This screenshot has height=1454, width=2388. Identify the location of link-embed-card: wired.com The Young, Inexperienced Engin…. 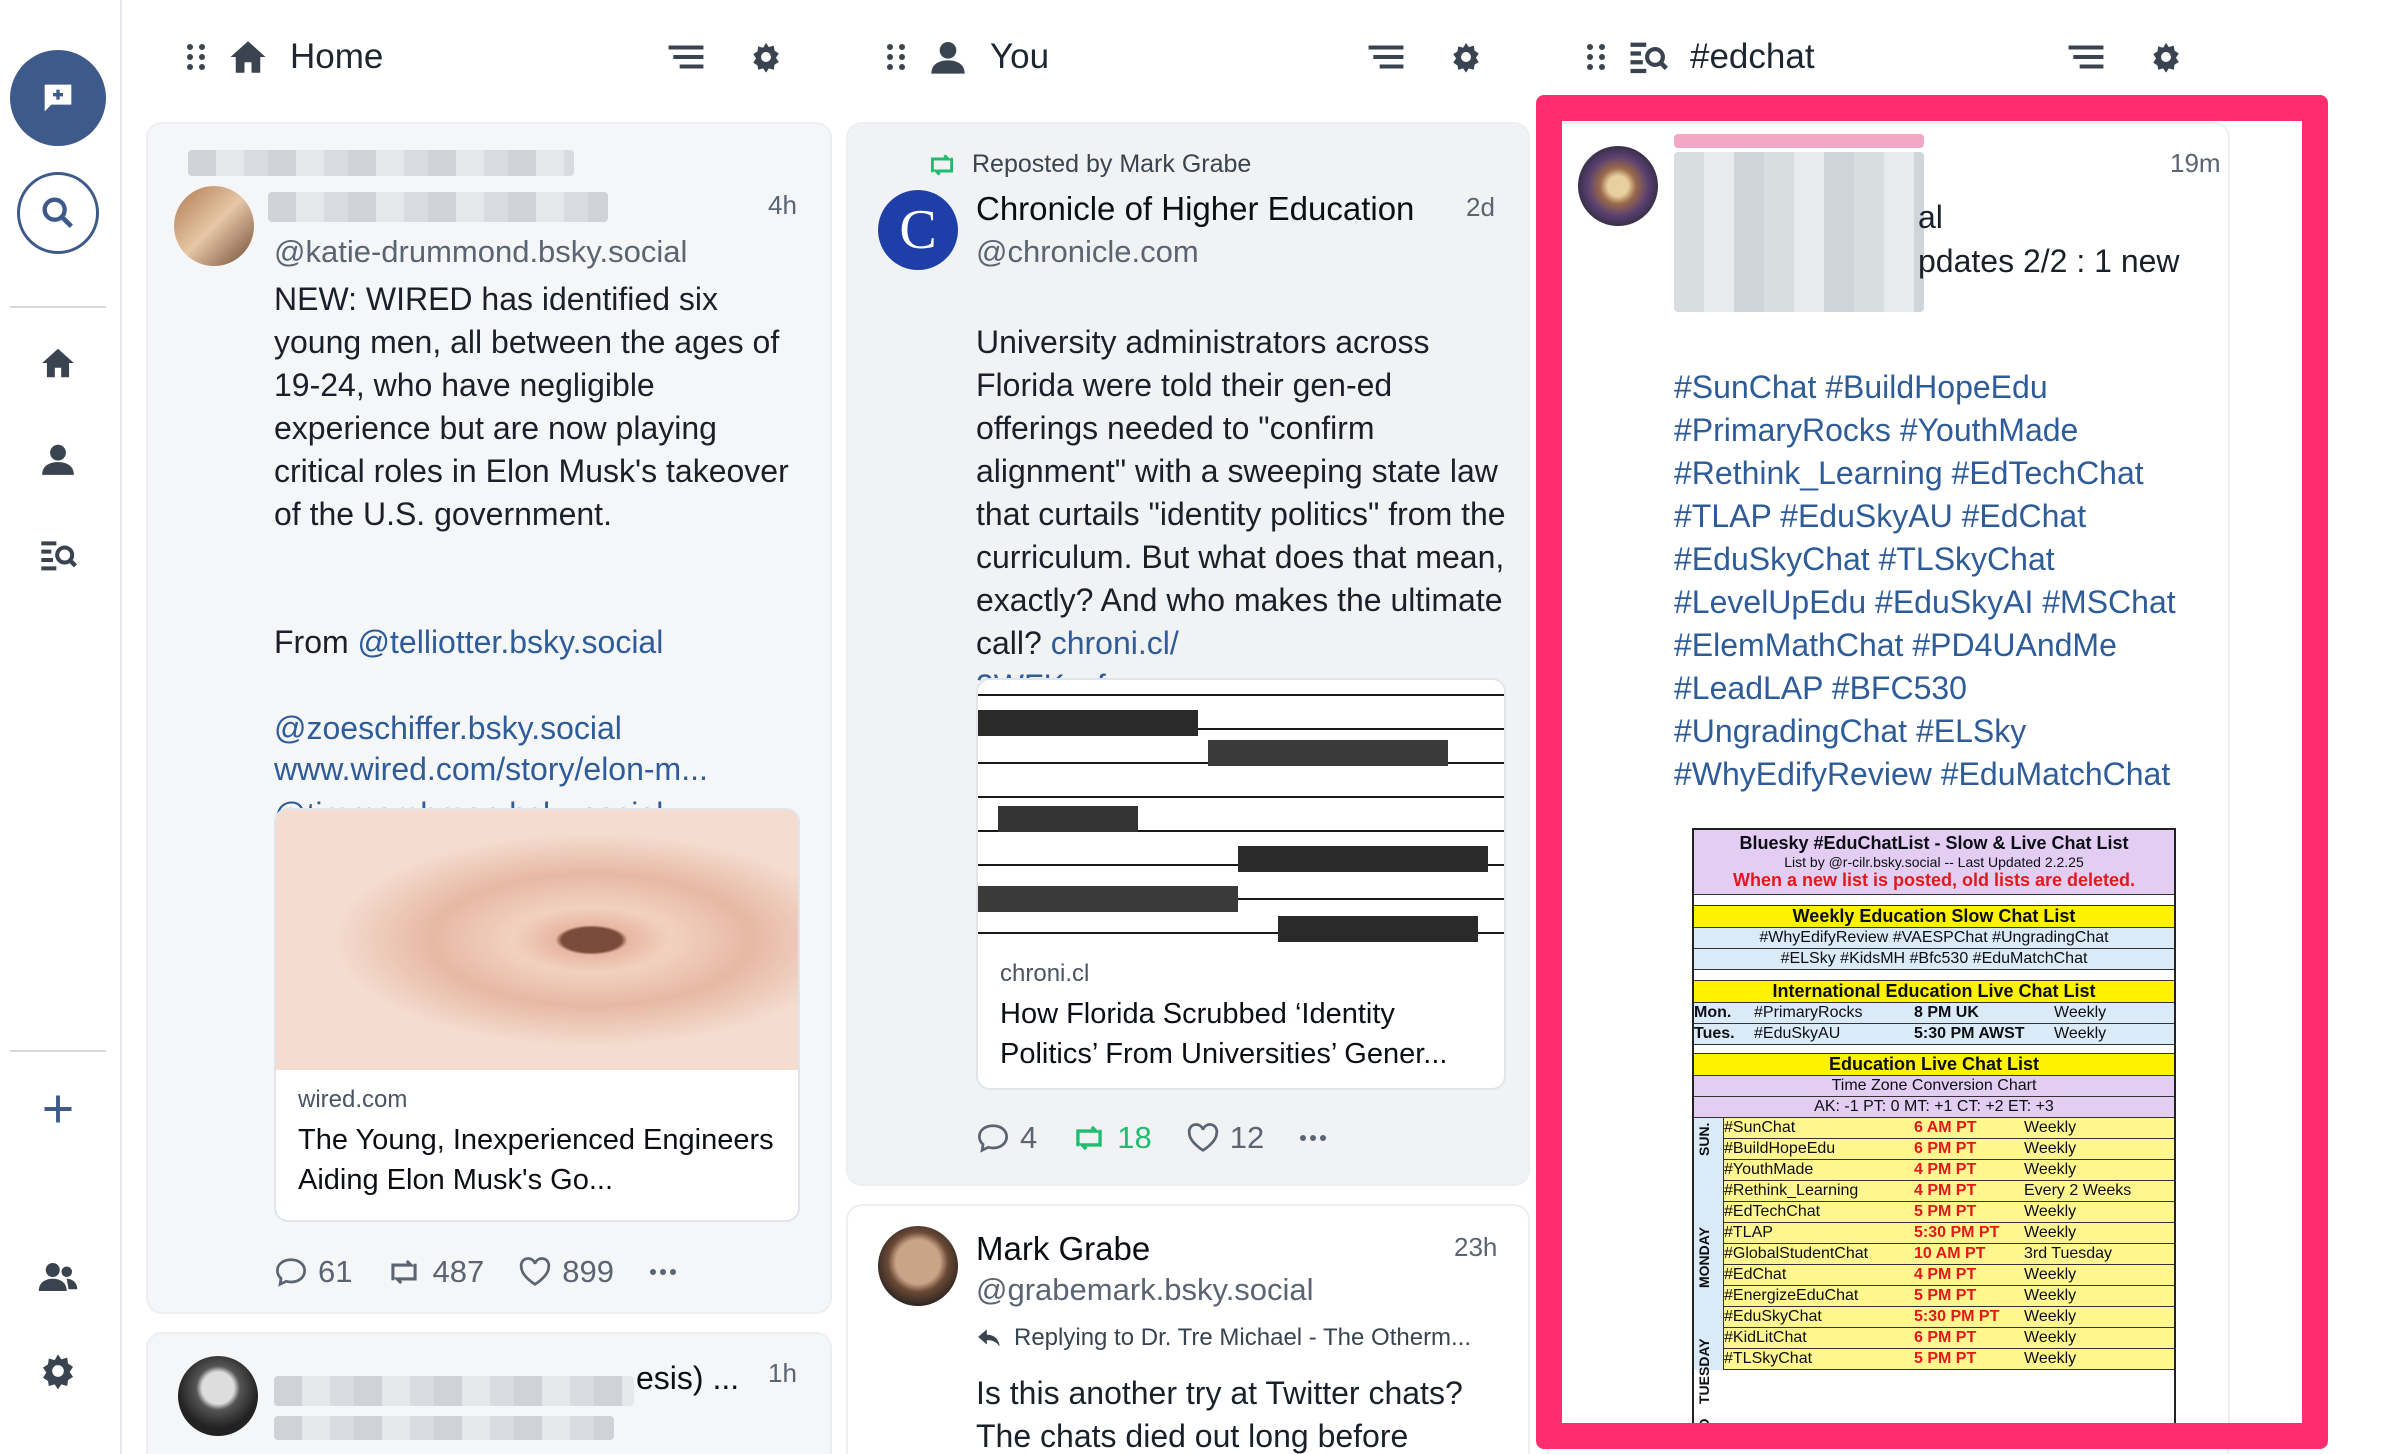
(537, 1015).